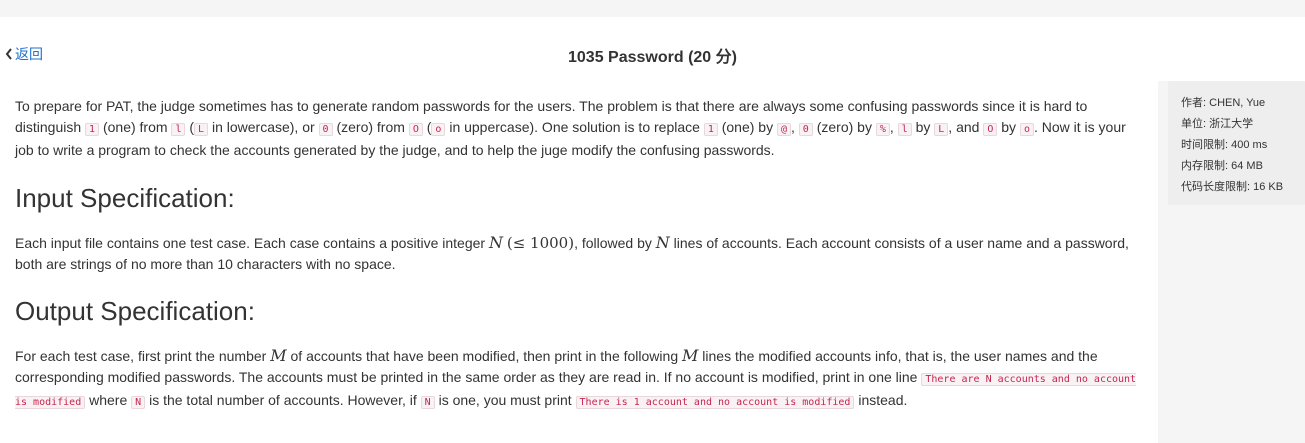 The image size is (1305, 443). I want to click on meta-label: 代码长度限制, so click(1214, 187).